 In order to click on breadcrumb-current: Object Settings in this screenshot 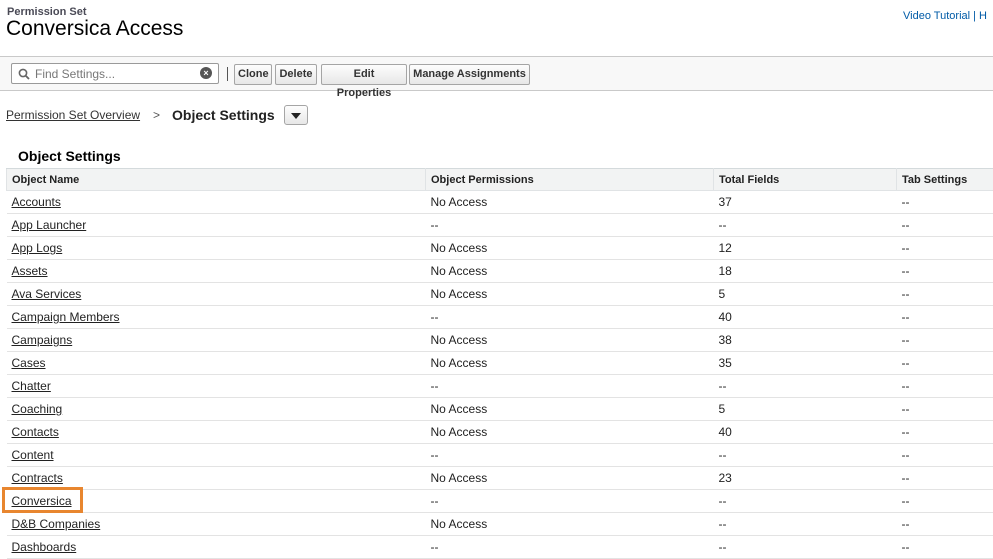, I will do `click(223, 115)`.